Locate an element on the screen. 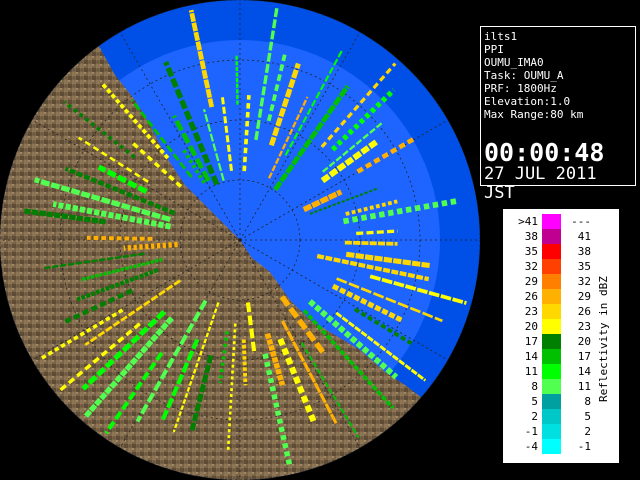  legend-high-label: 41 is located at coordinates (584, 236).